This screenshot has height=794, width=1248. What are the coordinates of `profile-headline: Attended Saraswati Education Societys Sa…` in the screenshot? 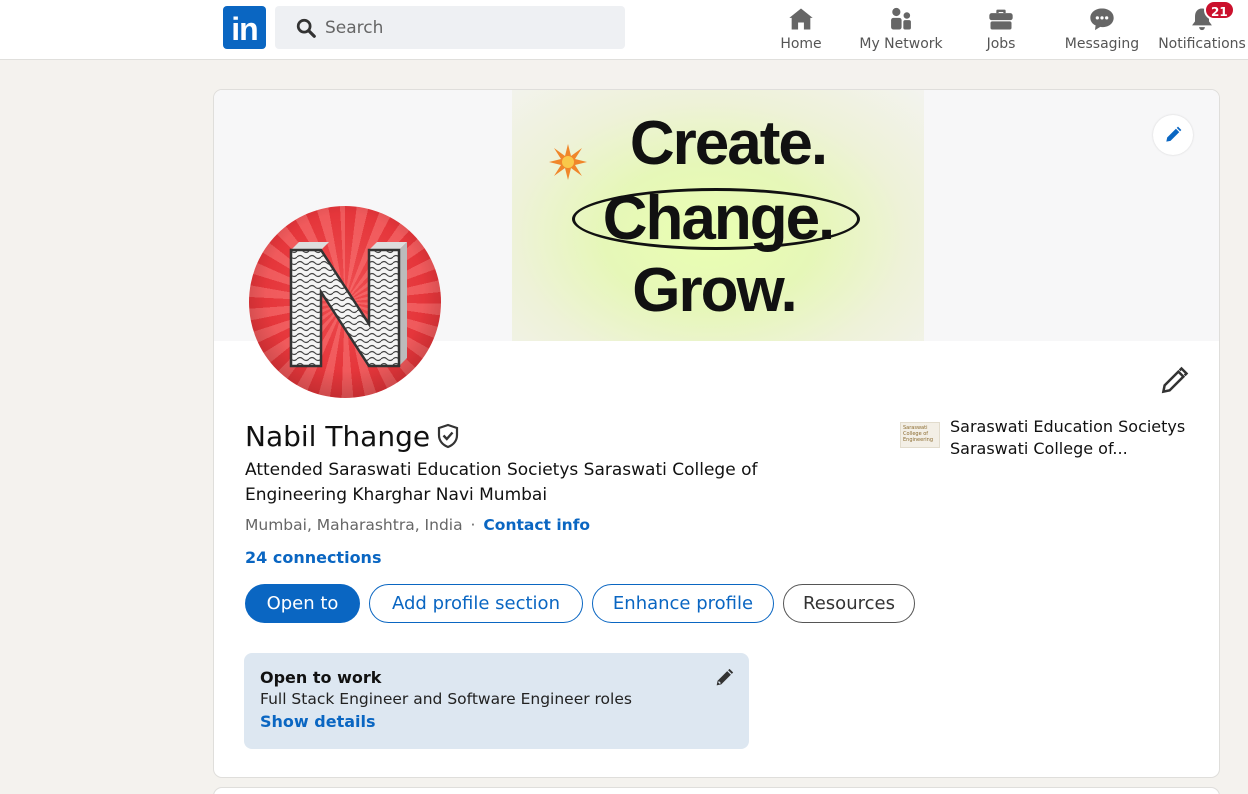 It's located at (501, 482).